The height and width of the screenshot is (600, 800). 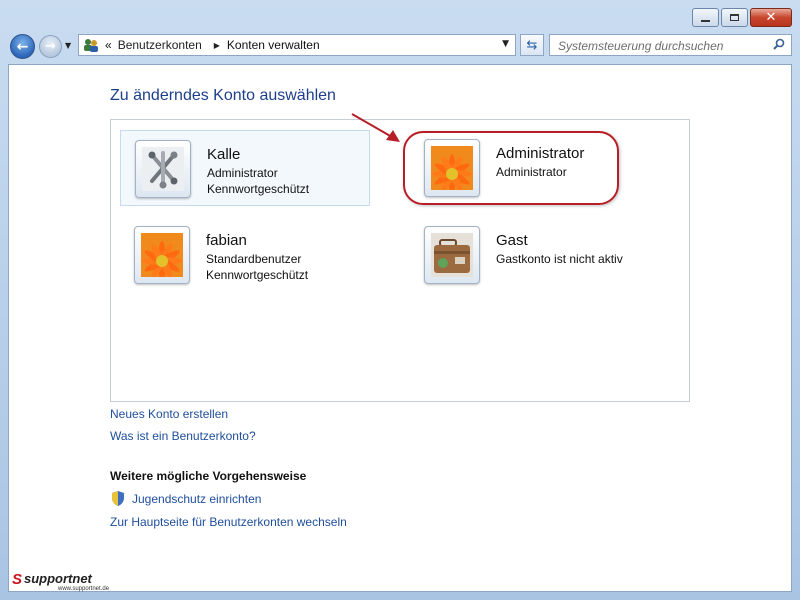 What do you see at coordinates (226, 240) in the screenshot?
I see `account-name: fabian` at bounding box center [226, 240].